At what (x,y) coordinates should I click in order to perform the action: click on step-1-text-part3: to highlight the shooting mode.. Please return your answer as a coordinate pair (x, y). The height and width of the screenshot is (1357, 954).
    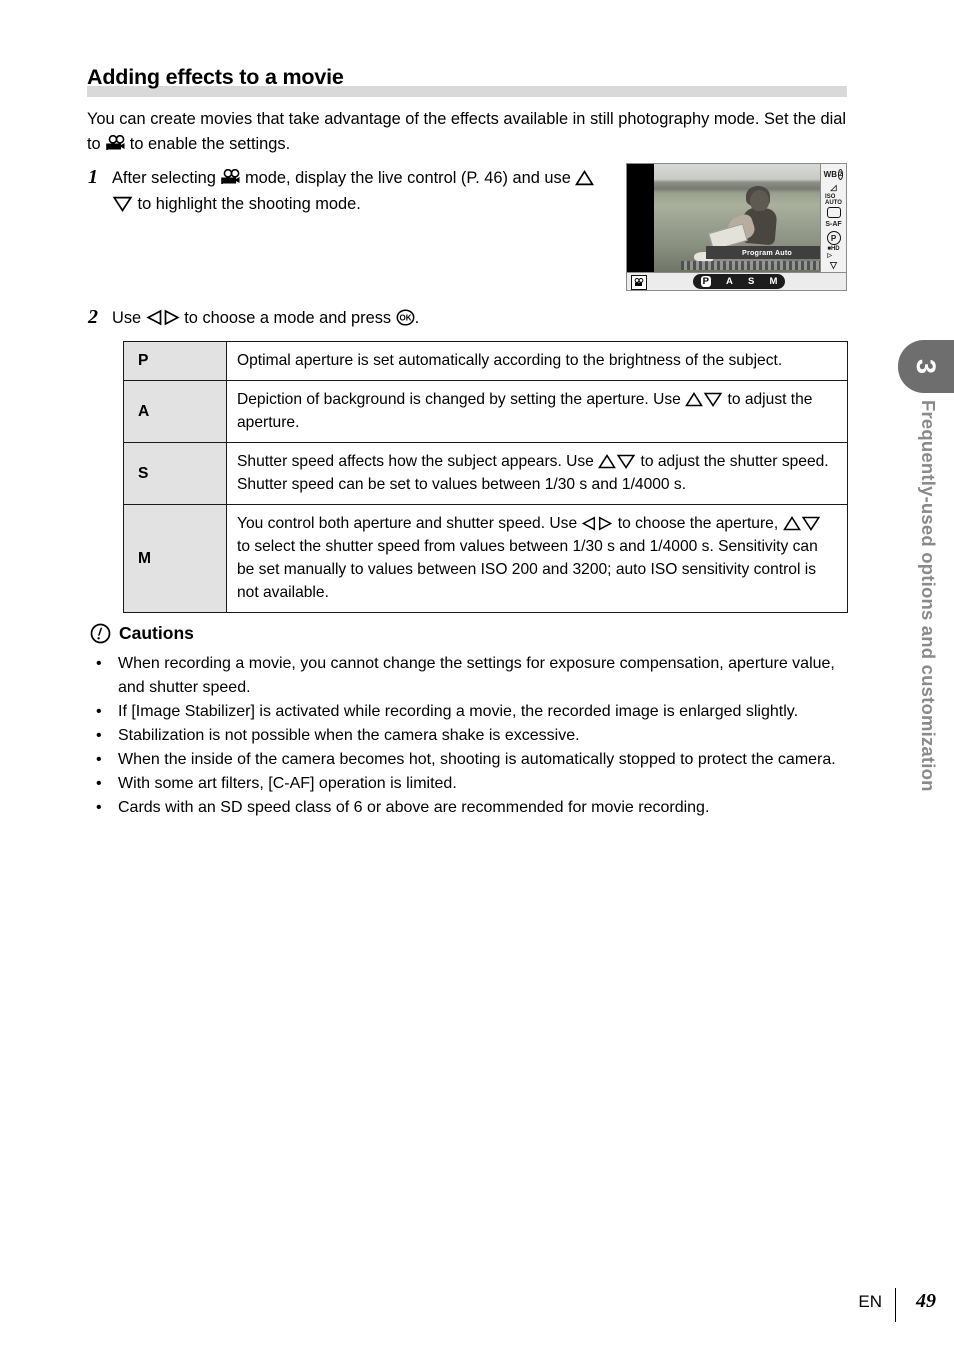
    Looking at the image, I should click on (247, 204).